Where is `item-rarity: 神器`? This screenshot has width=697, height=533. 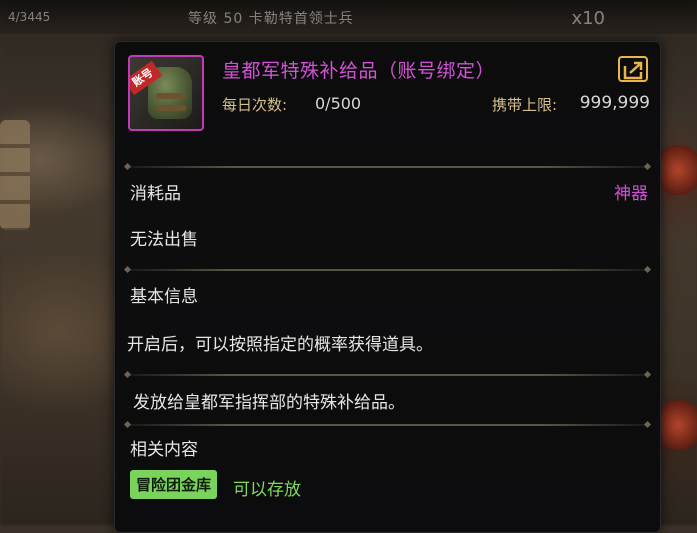 item-rarity: 神器 is located at coordinates (631, 194).